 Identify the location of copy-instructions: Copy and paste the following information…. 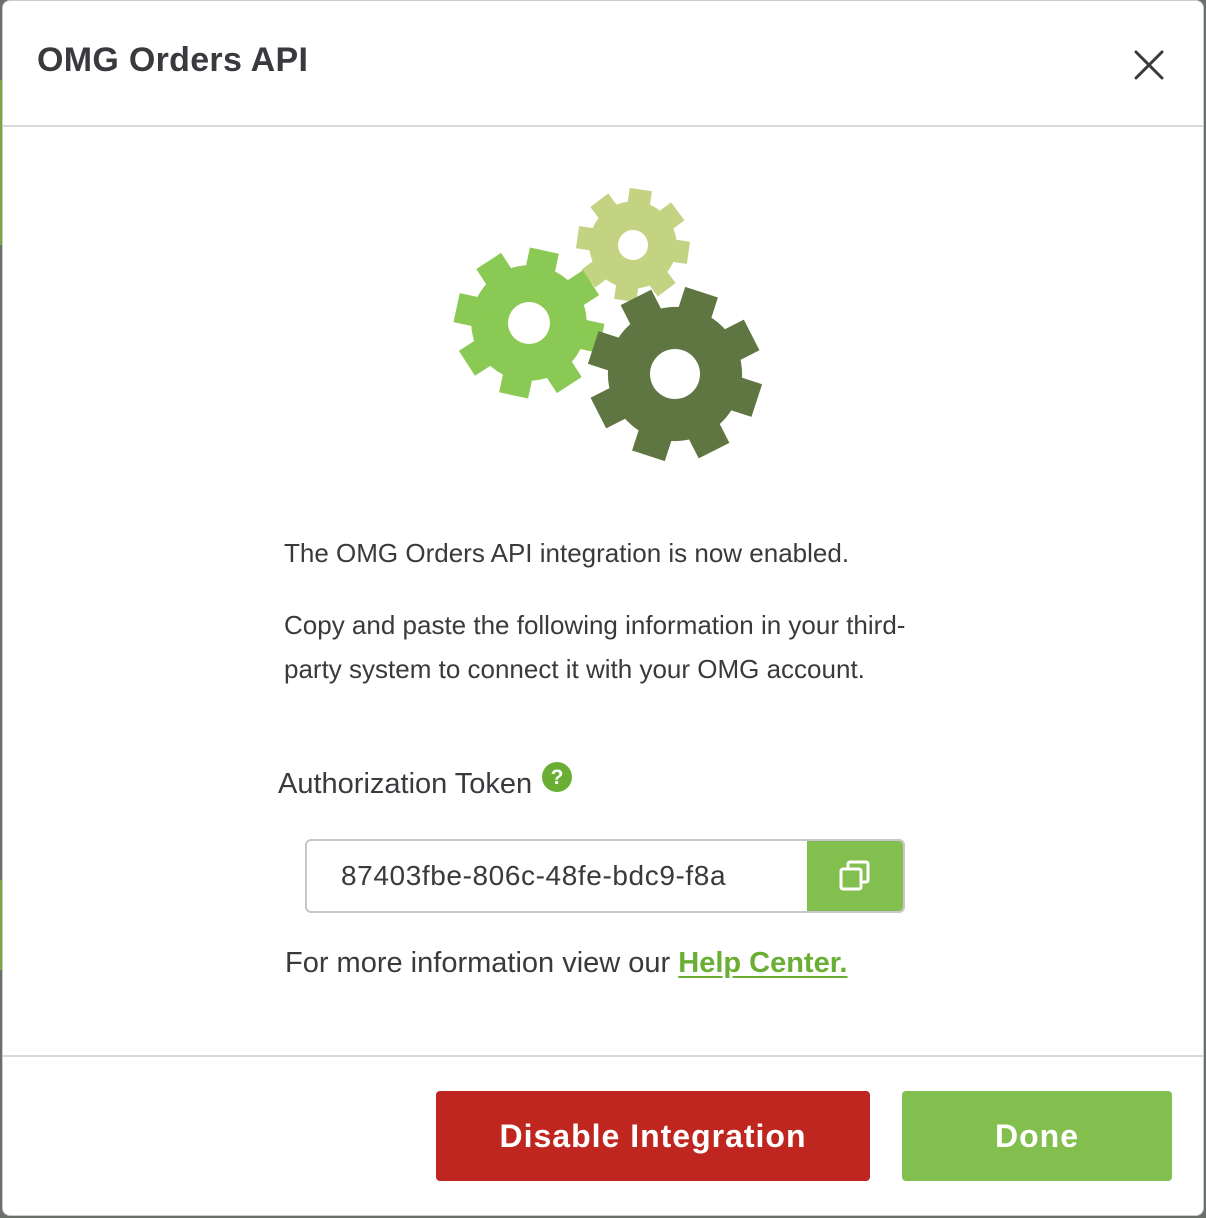
(595, 647).